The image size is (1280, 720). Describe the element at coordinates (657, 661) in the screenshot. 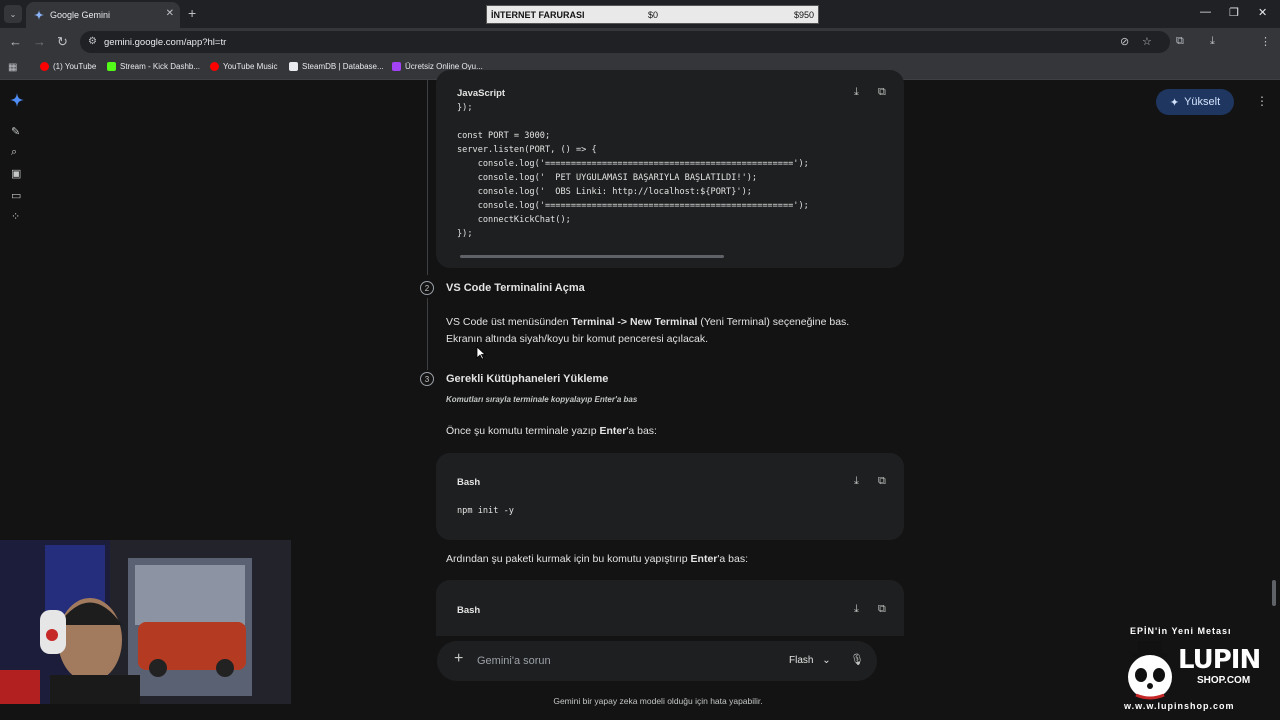

I see `prompt-input: + Gemini'a sorun Flash ⌄ 🎙` at that location.